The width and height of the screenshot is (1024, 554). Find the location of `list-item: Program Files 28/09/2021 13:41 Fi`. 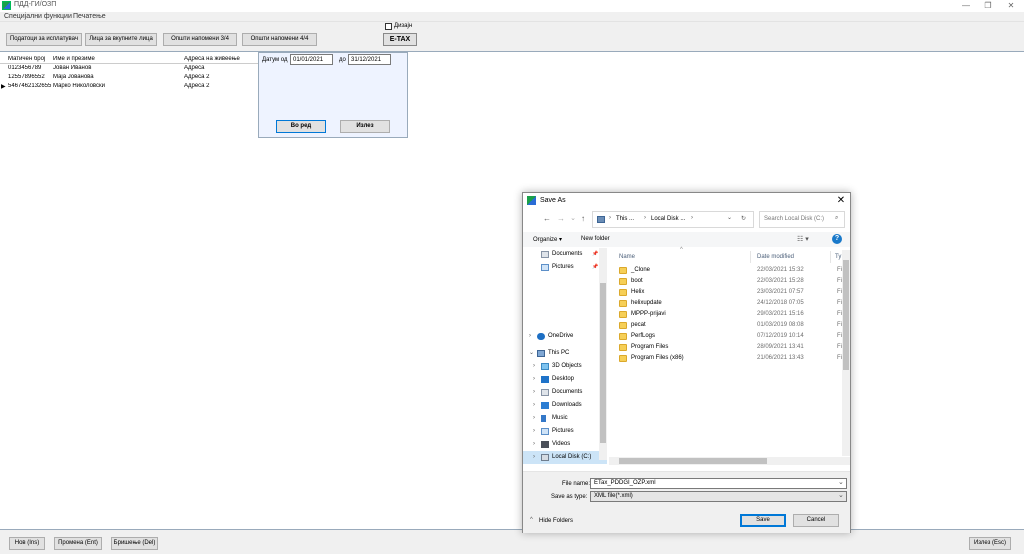

list-item: Program Files 28/09/2021 13:41 Fi is located at coordinates (729, 347).